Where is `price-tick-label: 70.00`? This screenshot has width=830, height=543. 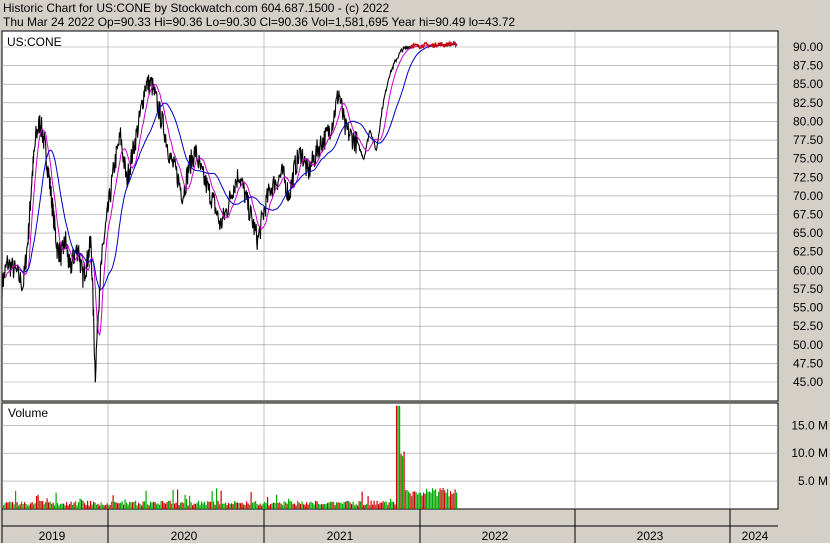
price-tick-label: 70.00 is located at coordinates (808, 196).